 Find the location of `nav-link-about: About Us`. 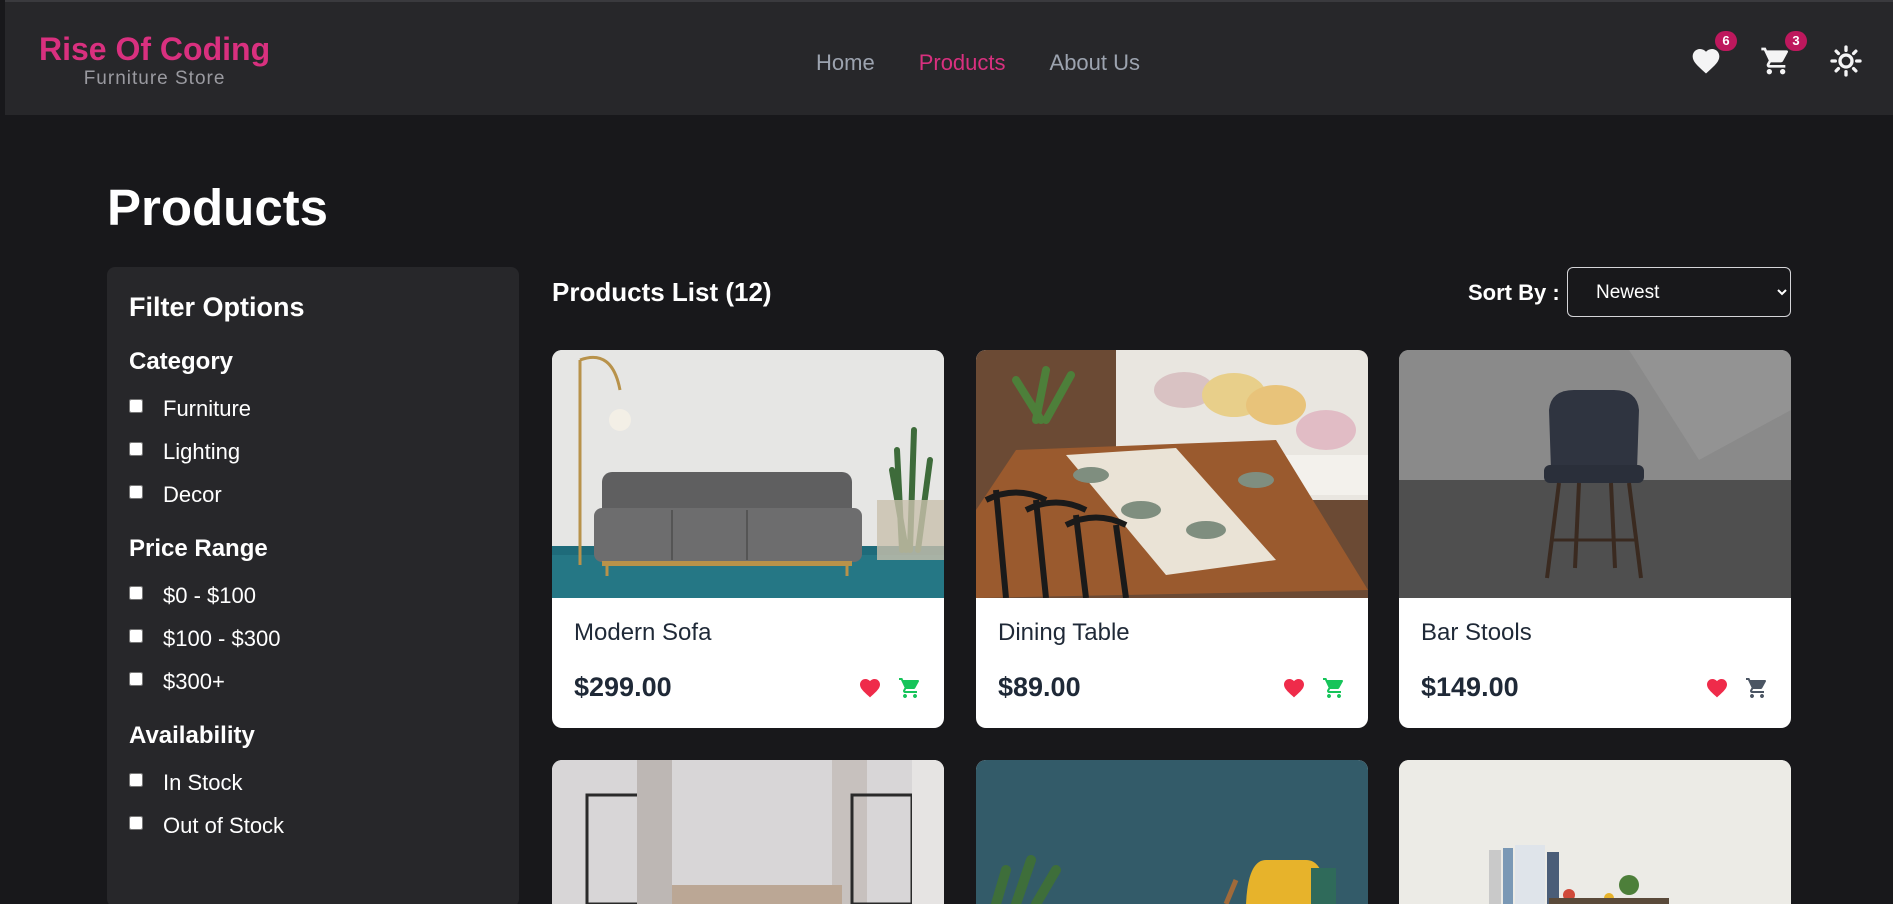

nav-link-about: About Us is located at coordinates (1095, 63).